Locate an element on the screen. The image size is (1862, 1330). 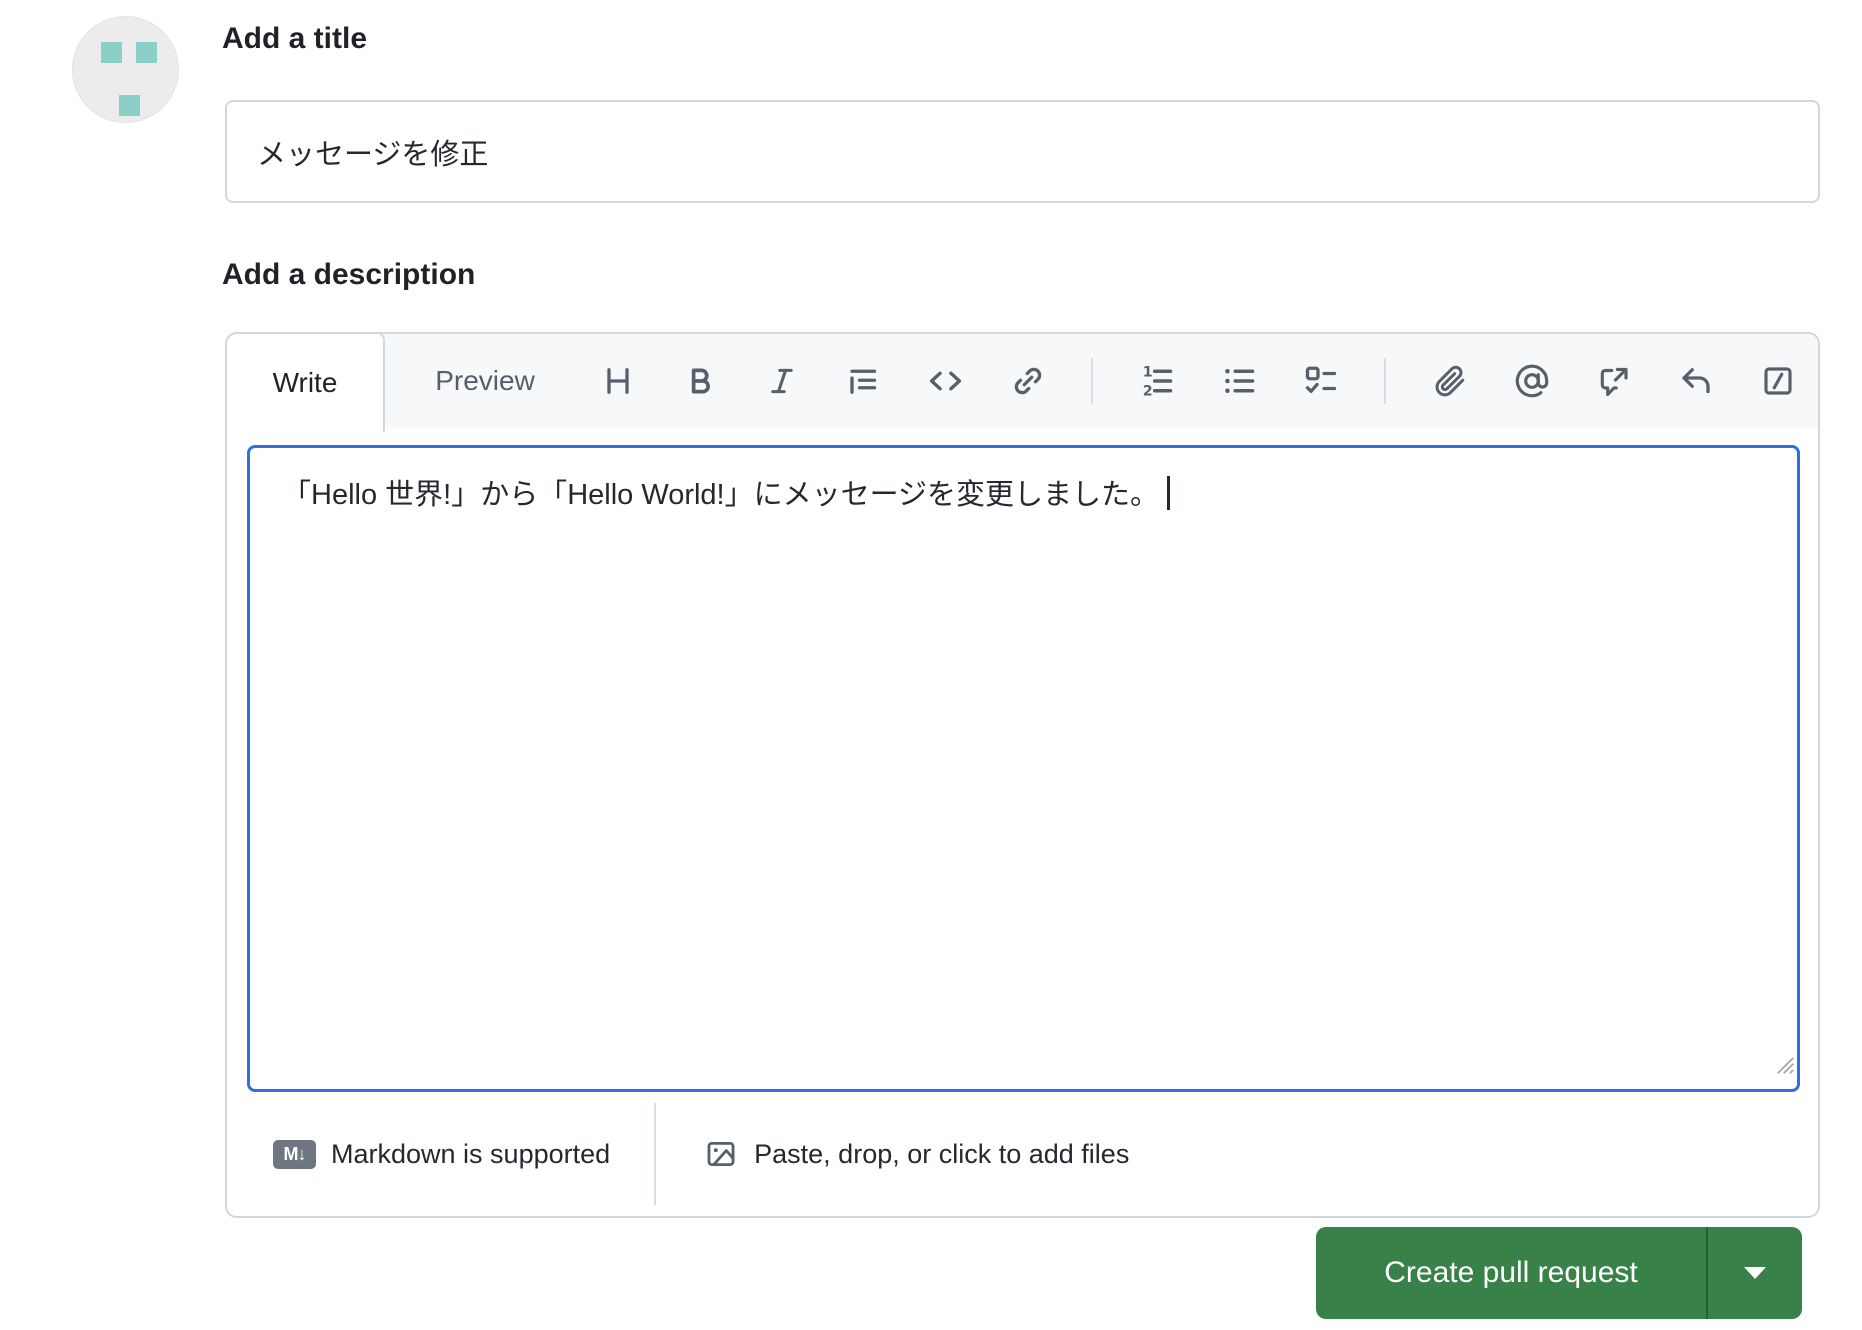
attach-icon is located at coordinates (1449, 381).